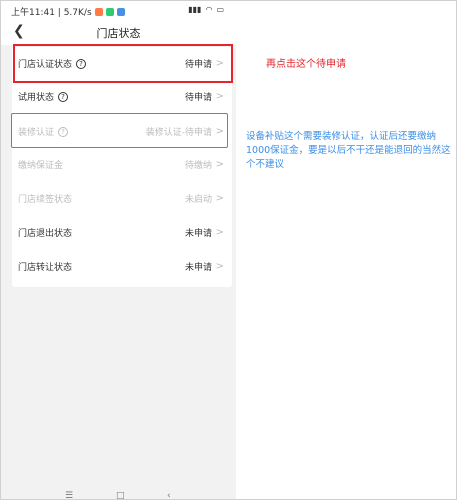  I want to click on row-value: 待申请, so click(198, 96).